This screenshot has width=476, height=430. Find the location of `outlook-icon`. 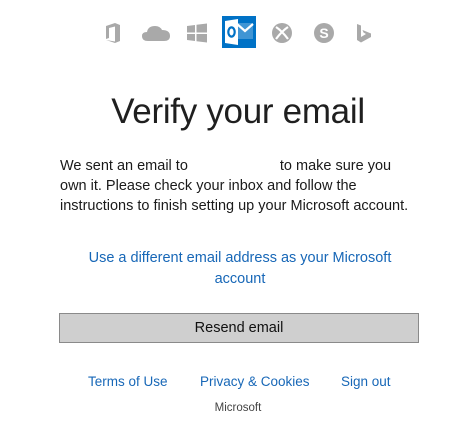

outlook-icon is located at coordinates (239, 32).